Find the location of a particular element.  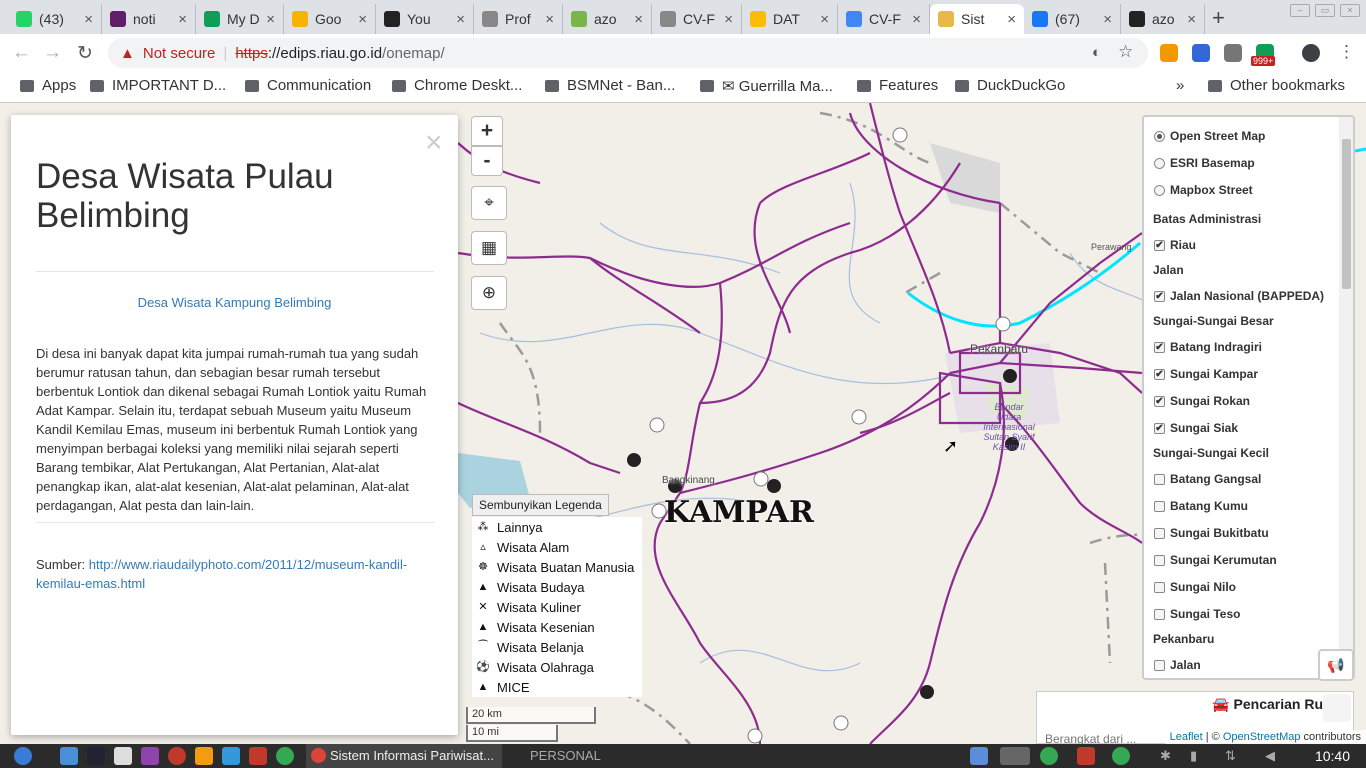

layer-toggle: ✔ Sungai Kampar is located at coordinates (1206, 374).